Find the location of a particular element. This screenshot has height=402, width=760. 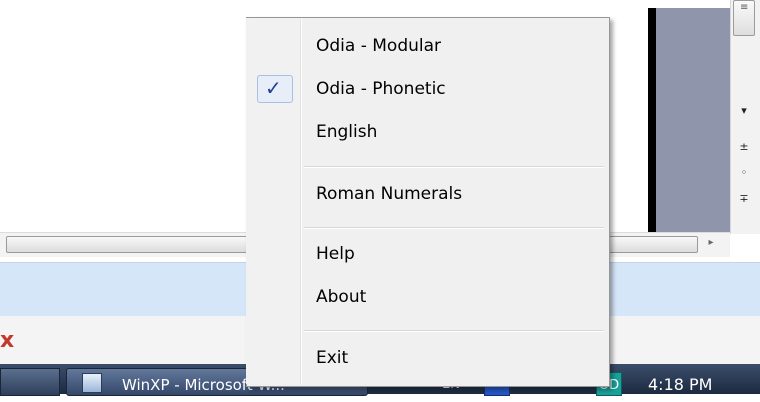

document-icon is located at coordinates (92, 383).